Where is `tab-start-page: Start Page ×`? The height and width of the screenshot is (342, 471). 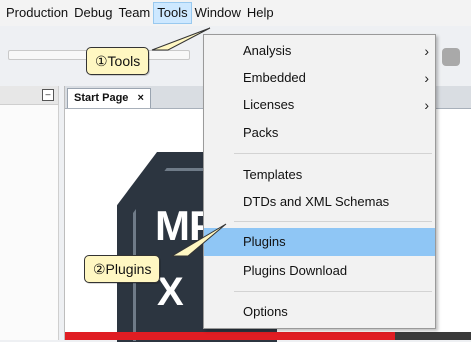
tab-start-page: Start Page × is located at coordinates (109, 98).